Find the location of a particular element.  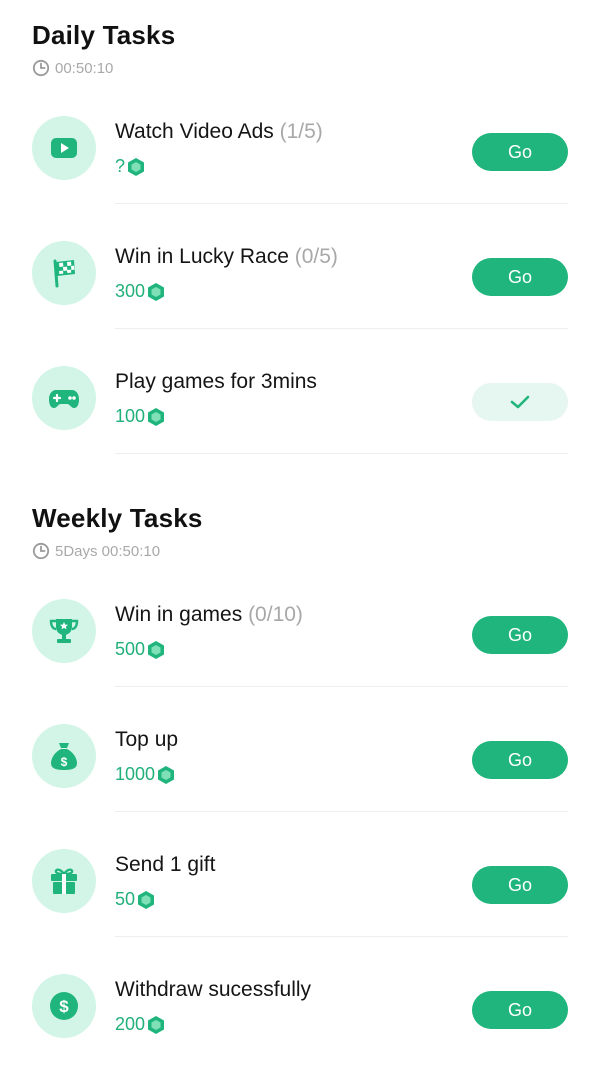

task-title: Top up is located at coordinates (147, 739).